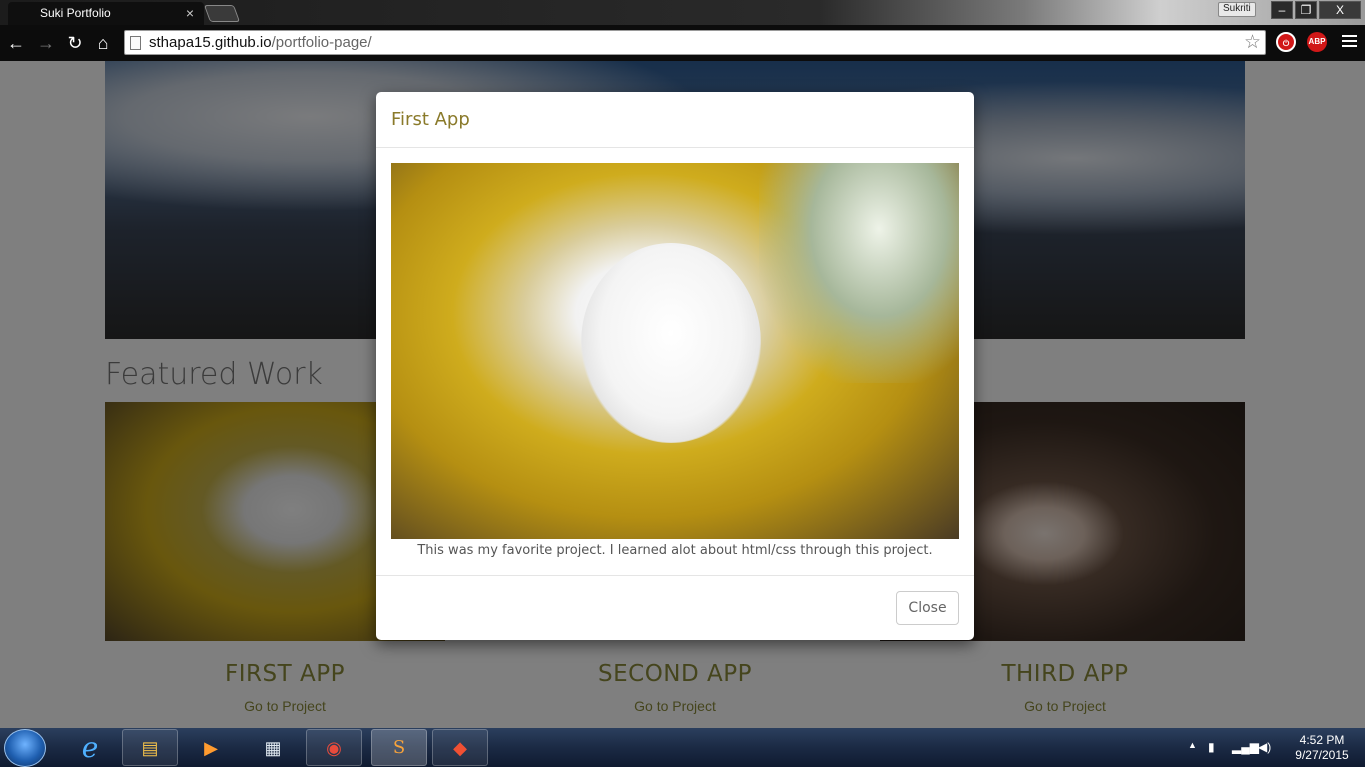 This screenshot has height=767, width=1365. Describe the element at coordinates (190, 13) in the screenshot. I see `tab-close-icon: ×` at that location.